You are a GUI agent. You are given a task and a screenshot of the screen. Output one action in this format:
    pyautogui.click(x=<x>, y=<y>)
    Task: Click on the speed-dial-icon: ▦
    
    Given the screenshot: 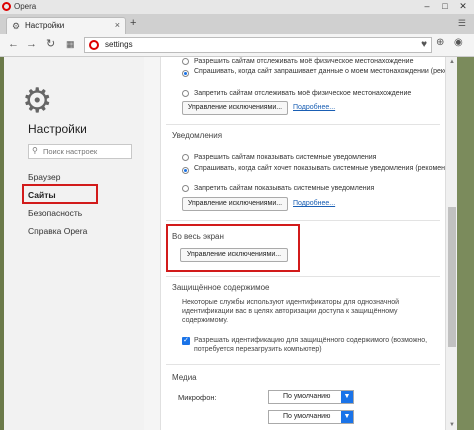 What is the action you would take?
    pyautogui.click(x=70, y=44)
    